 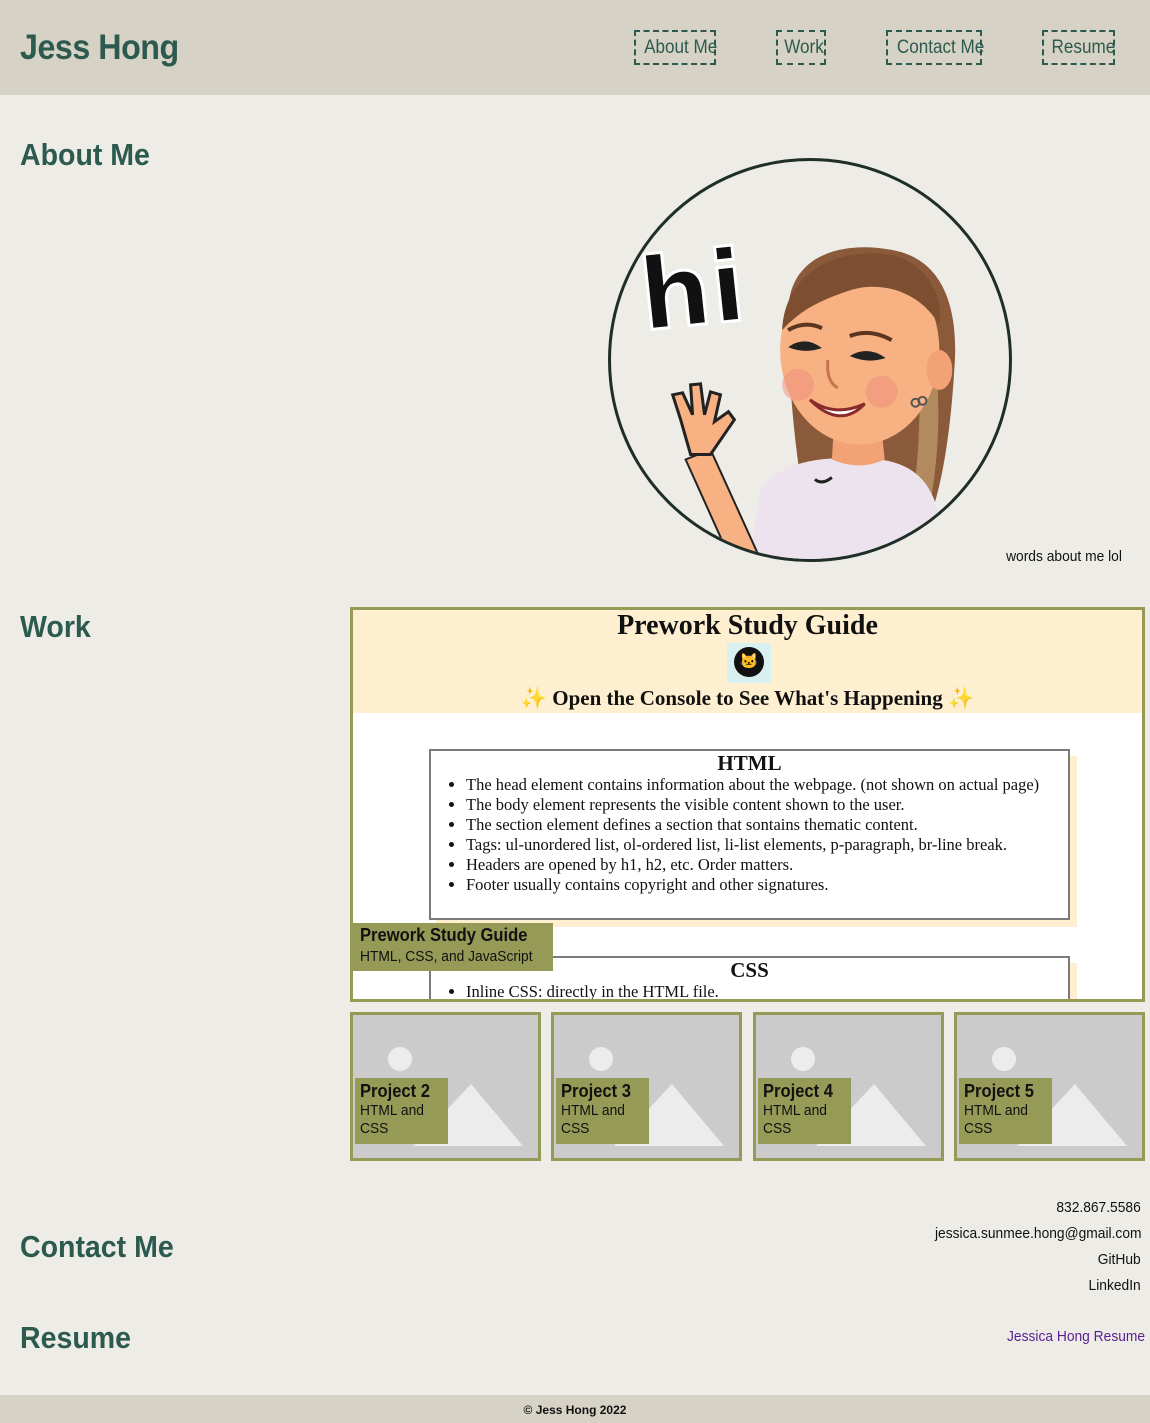 I want to click on project-3-card: Project 3 HTML and CSS, so click(x=646, y=1086).